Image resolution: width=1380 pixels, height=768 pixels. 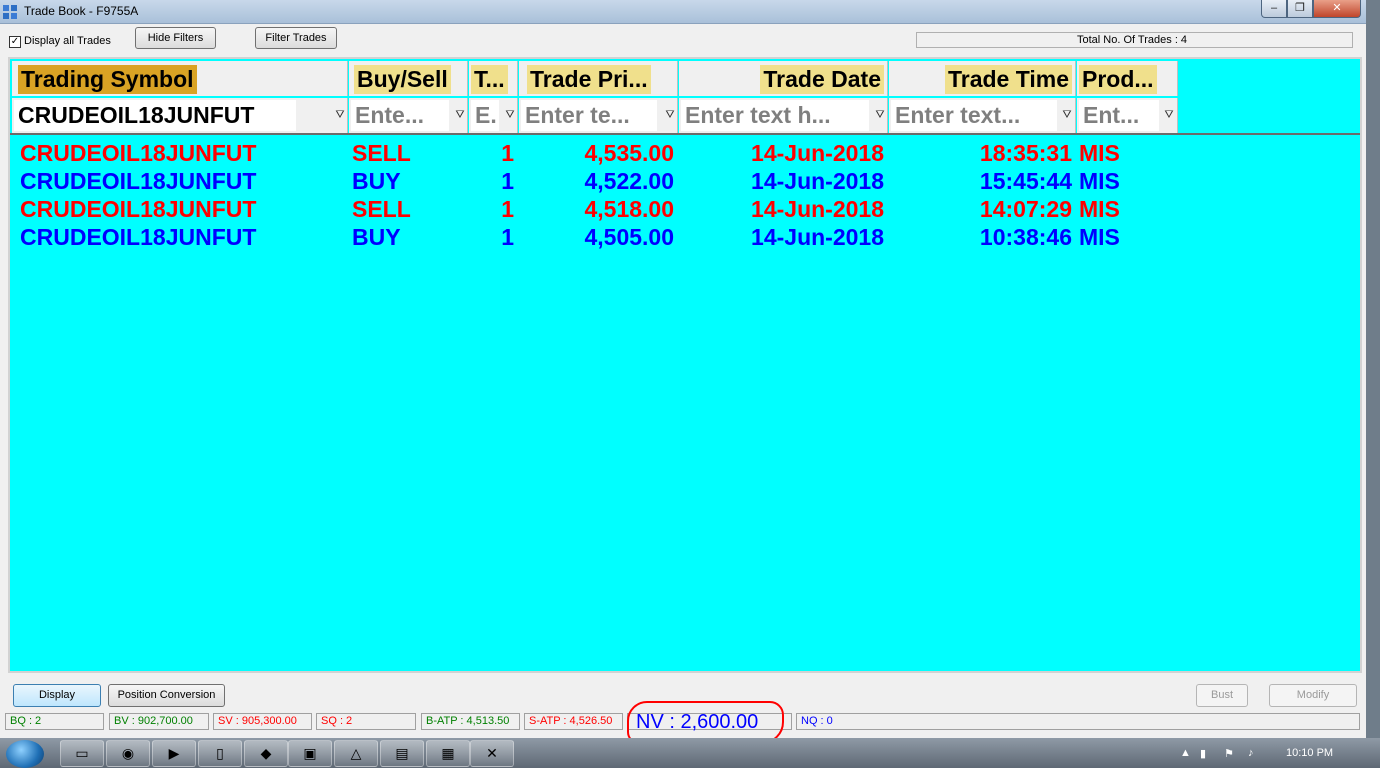 I want to click on network-icon: ▮, so click(x=1203, y=753).